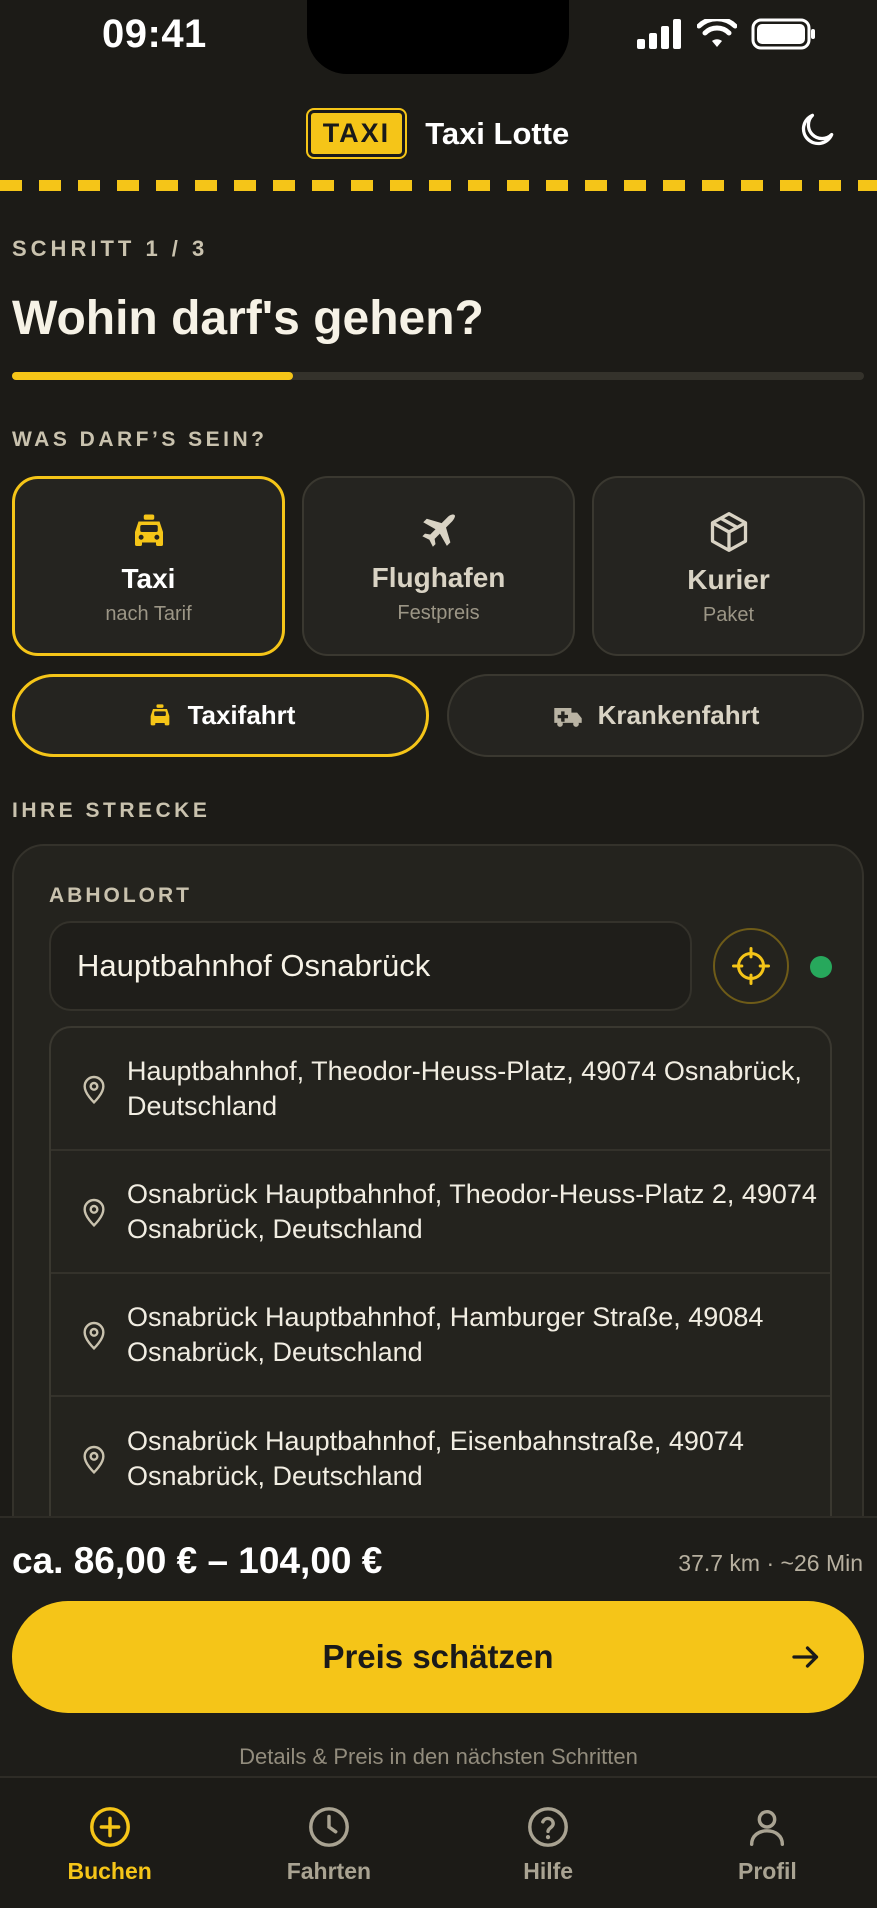  I want to click on progress-bar, so click(438, 376).